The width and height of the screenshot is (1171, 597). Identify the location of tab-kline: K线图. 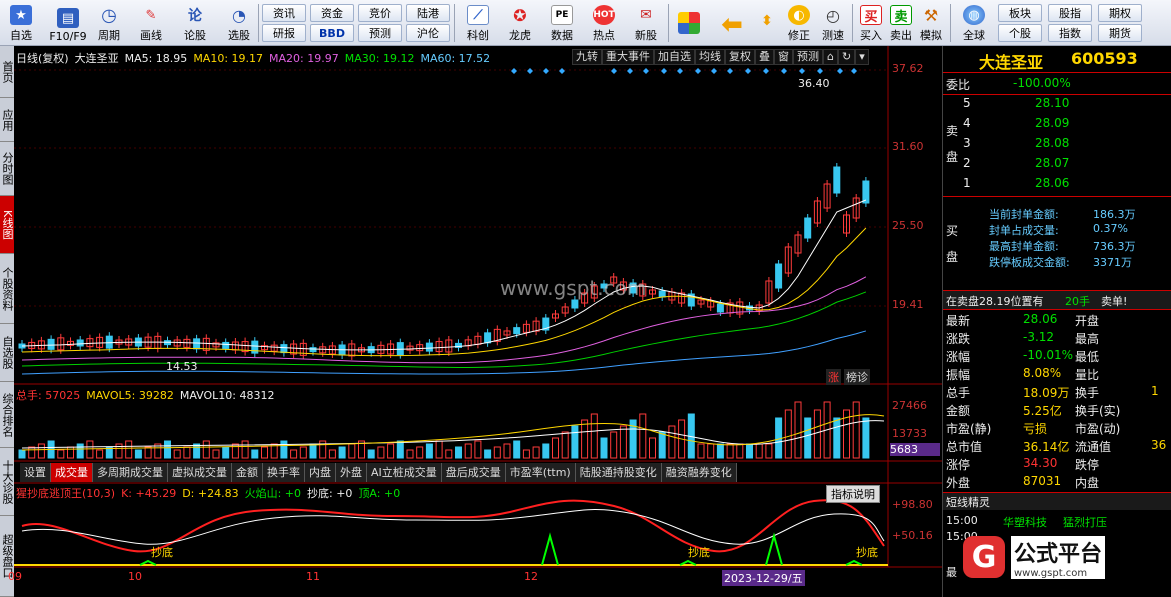
(7, 225).